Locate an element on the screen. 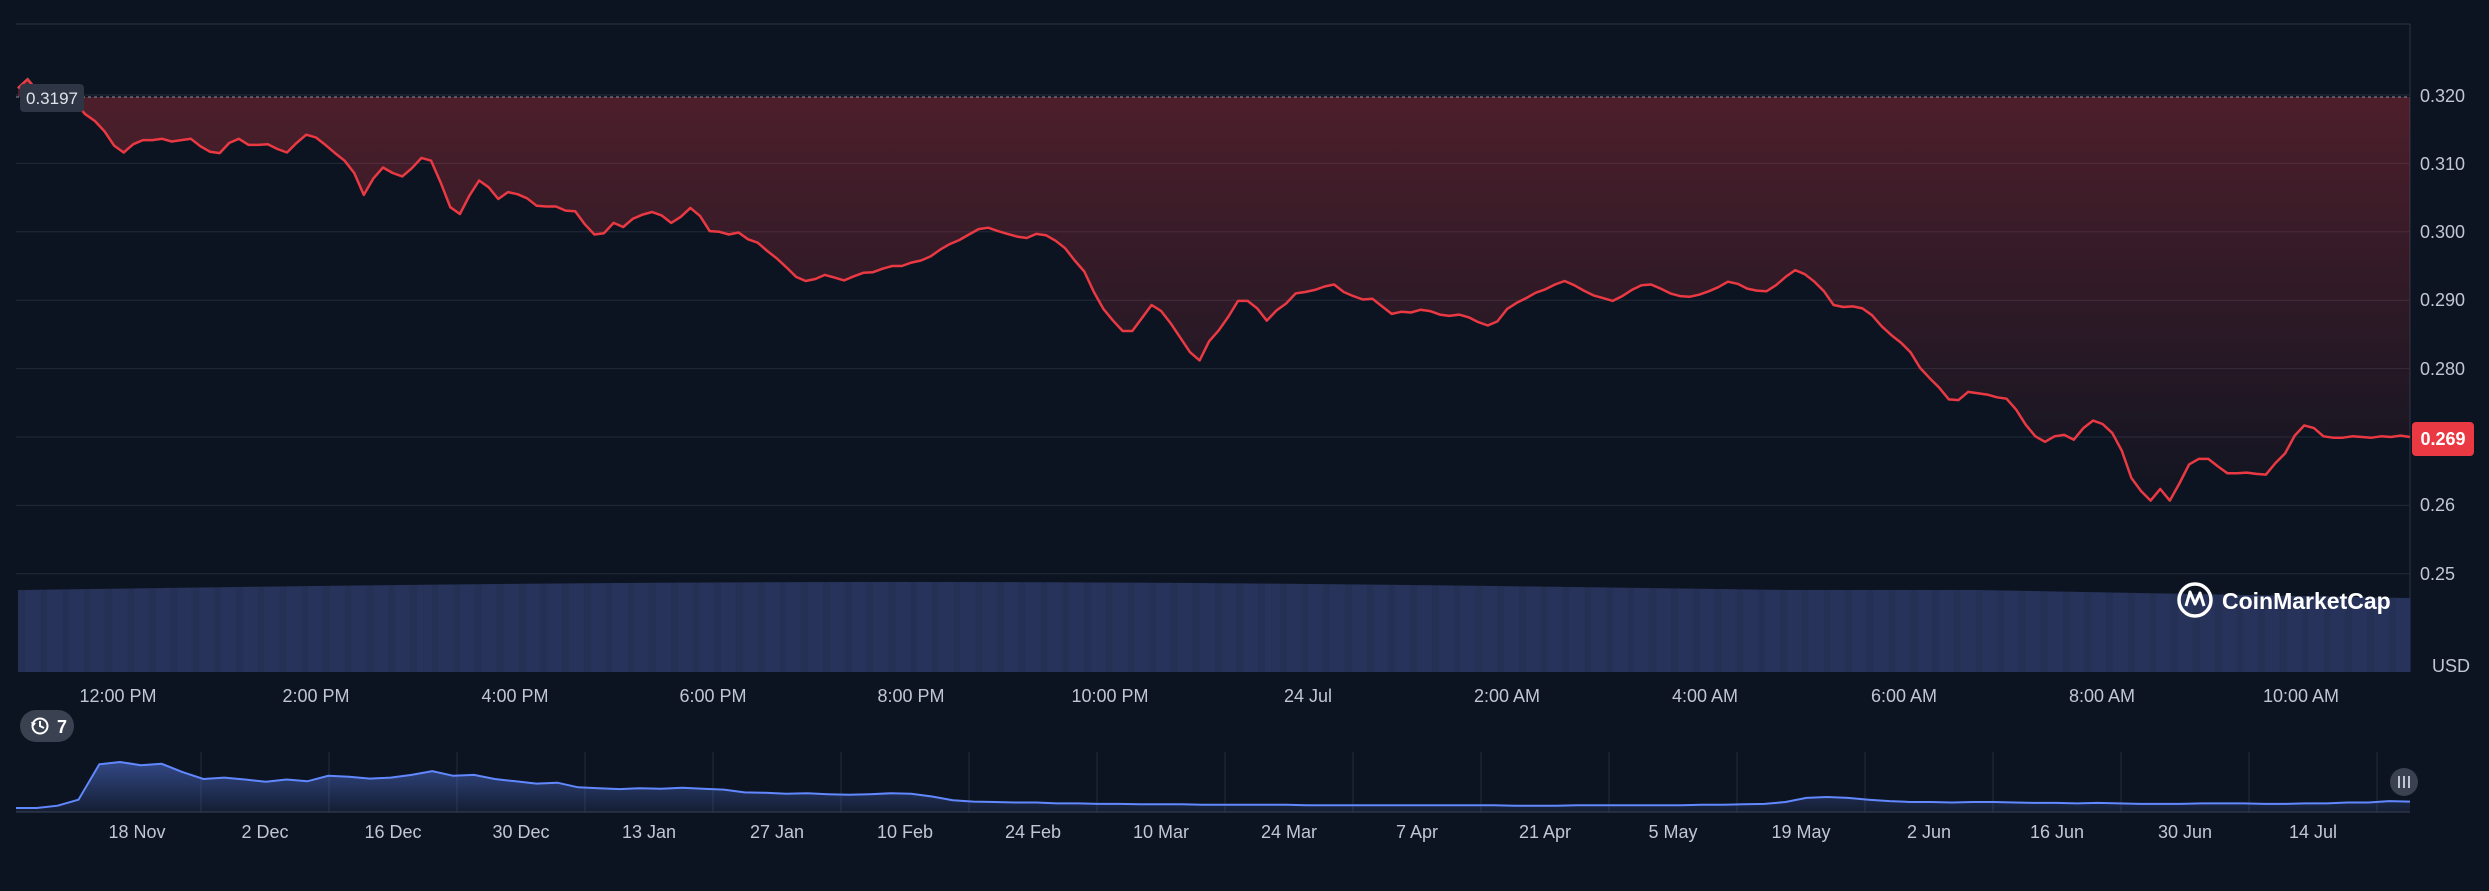 The width and height of the screenshot is (2489, 891). nav-tick-label: 16 Dec is located at coordinates (392, 832).